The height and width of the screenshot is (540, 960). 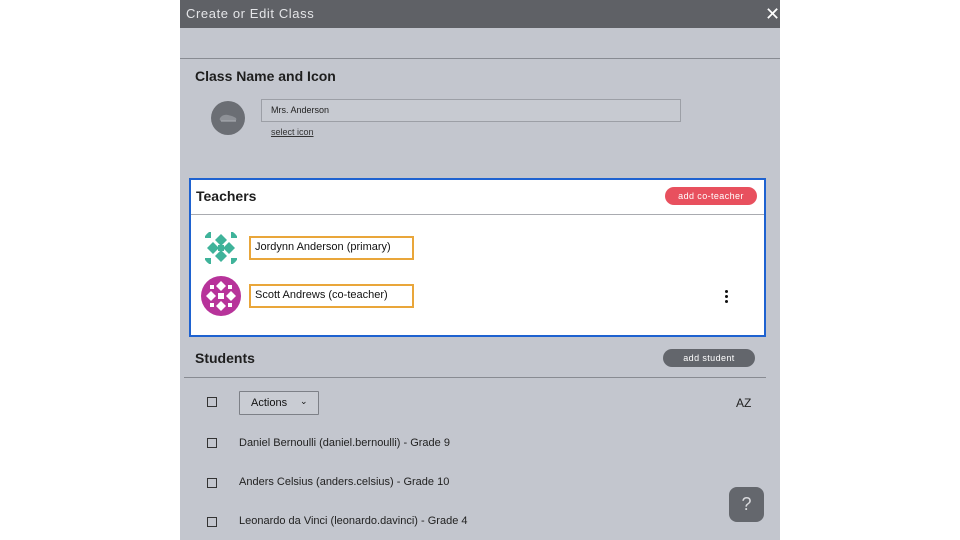 What do you see at coordinates (221, 248) in the screenshot?
I see `teacher-avatar-jordynn` at bounding box center [221, 248].